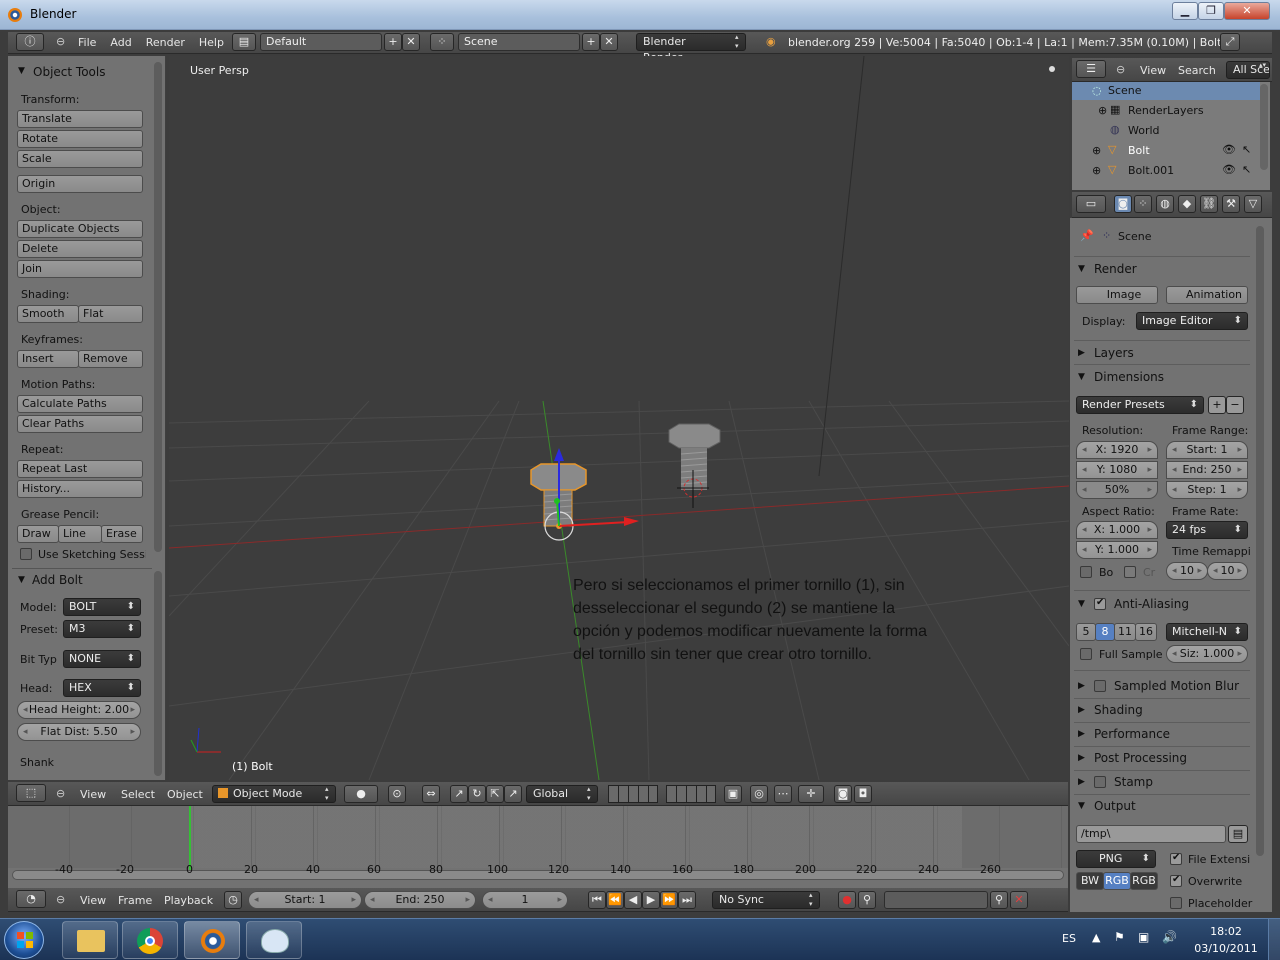 This screenshot has height=960, width=1280. Describe the element at coordinates (393, 42) in the screenshot. I see `add-layout-icon: +` at that location.